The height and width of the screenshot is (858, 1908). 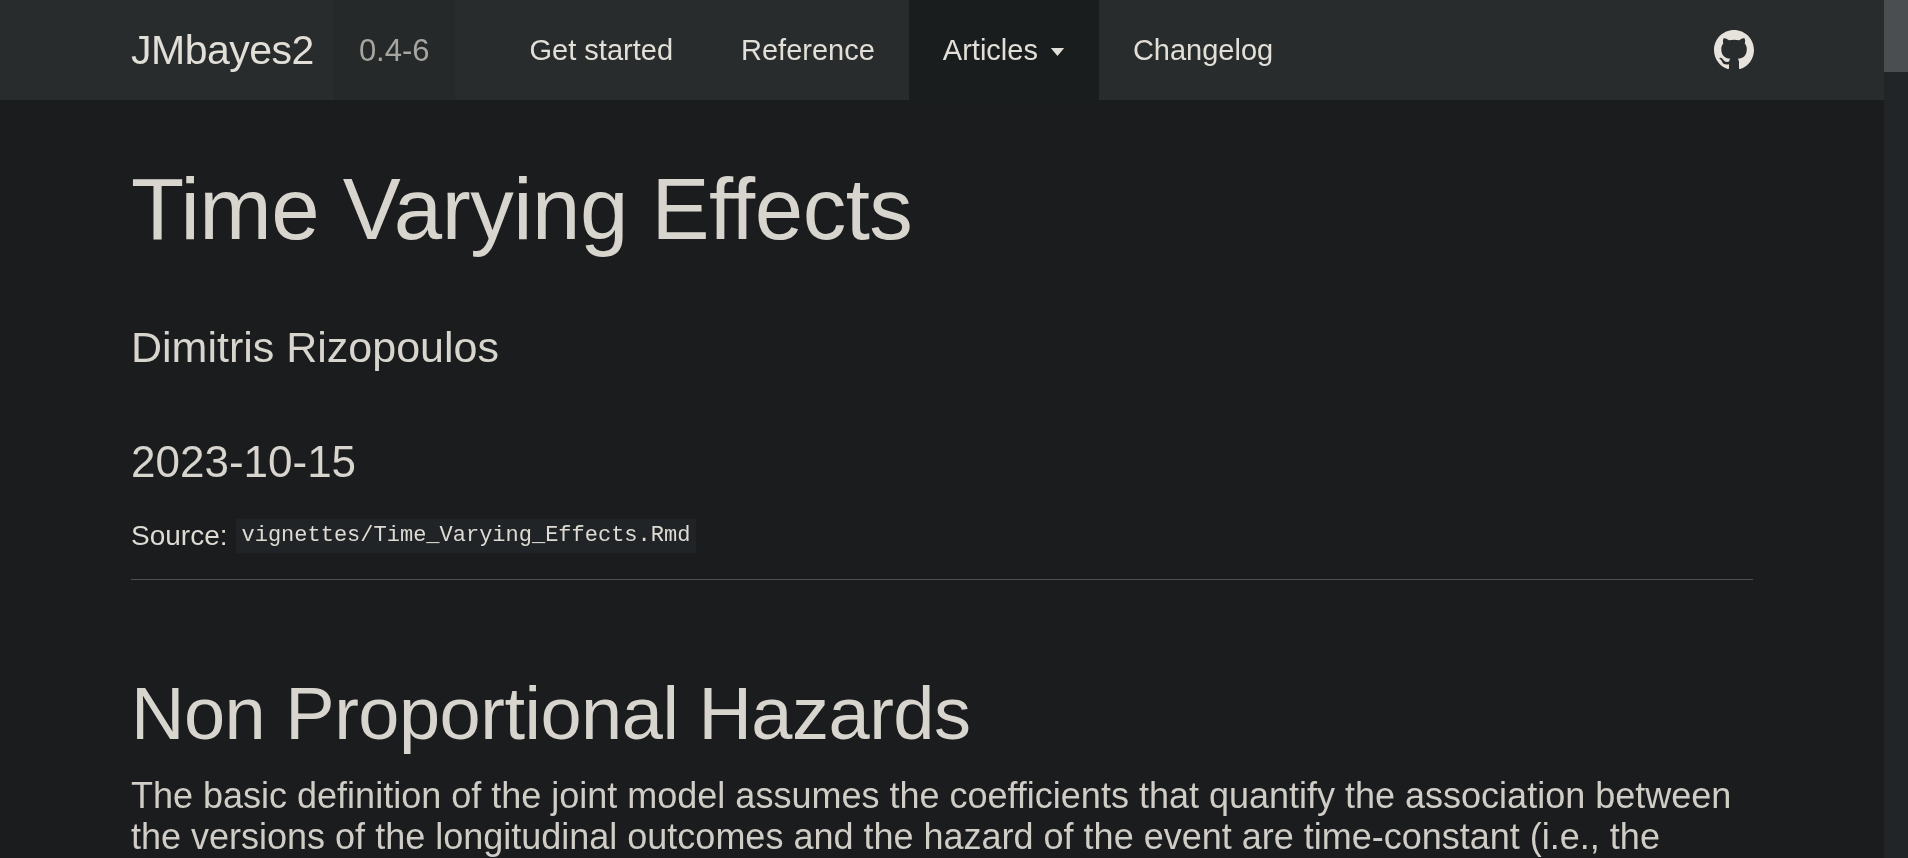 I want to click on source-label: Source:, so click(x=179, y=535).